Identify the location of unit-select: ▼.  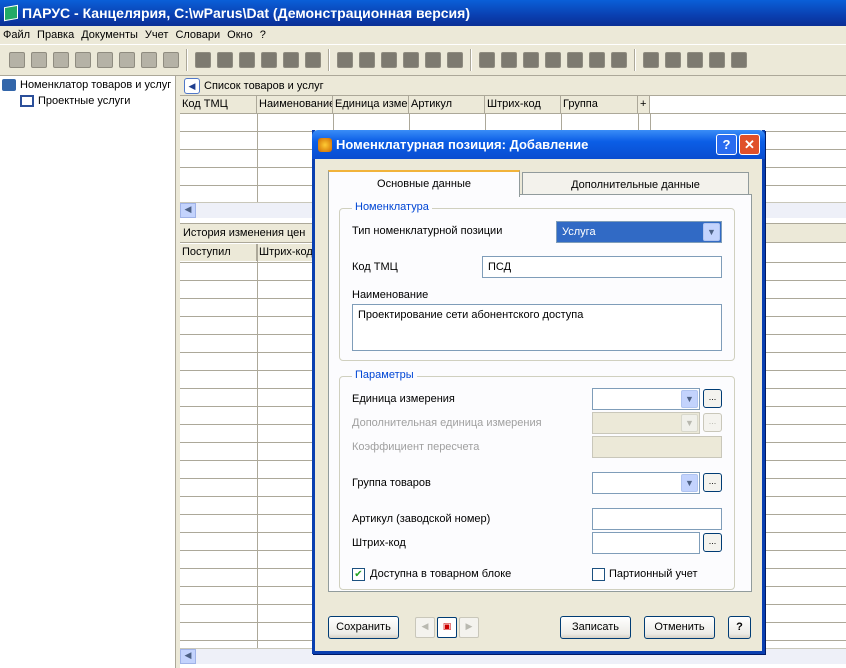
(646, 399).